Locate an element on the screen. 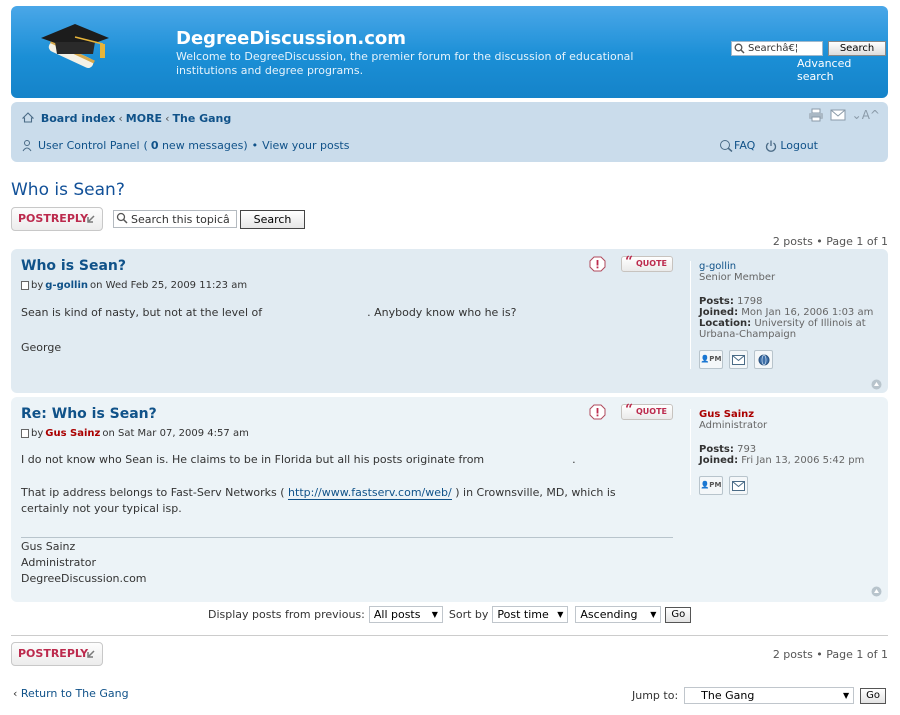 This screenshot has height=715, width=900. profile-rank: Senior Member is located at coordinates (737, 277).